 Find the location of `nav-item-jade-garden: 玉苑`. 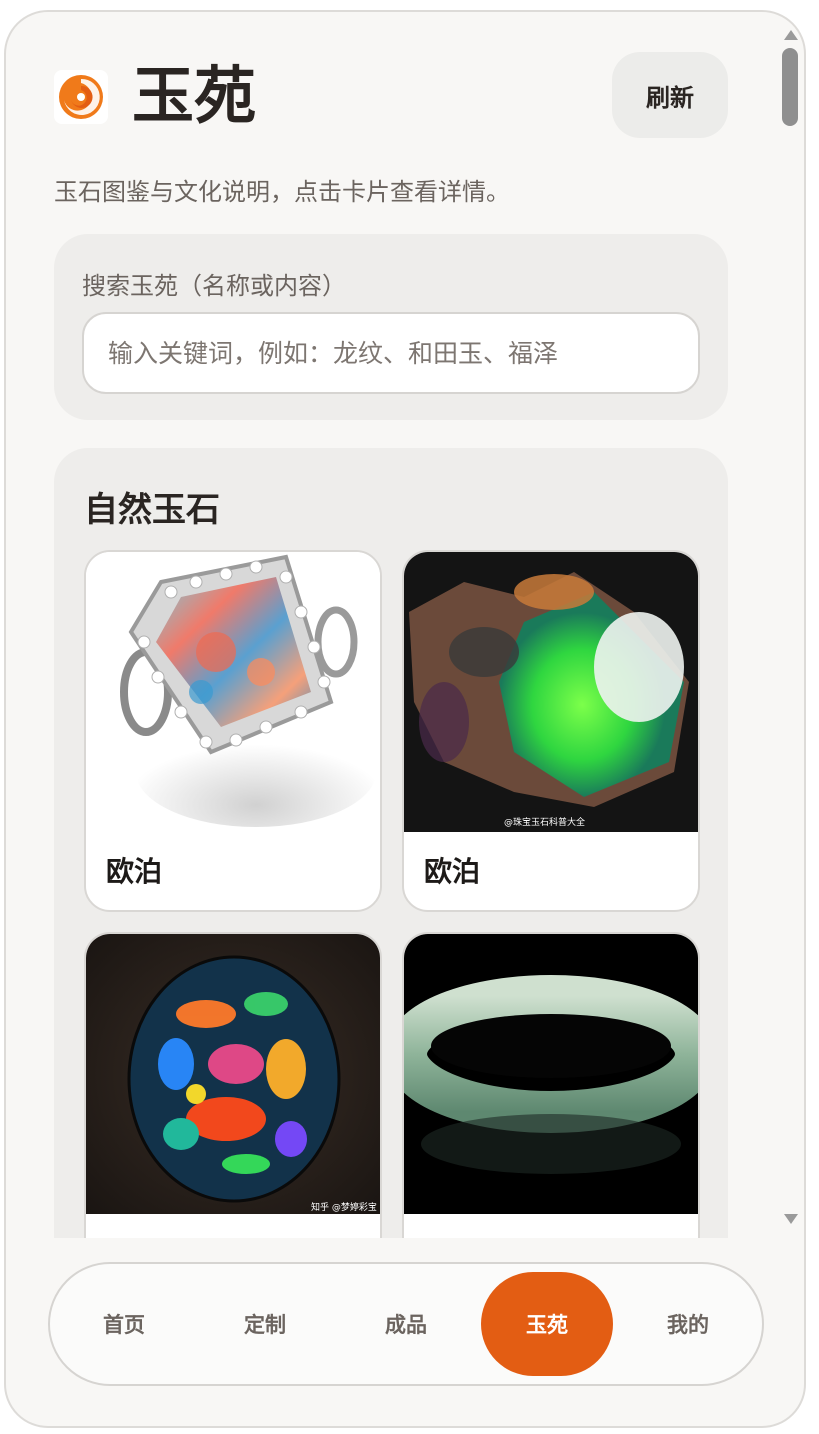

nav-item-jade-garden: 玉苑 is located at coordinates (547, 1324).